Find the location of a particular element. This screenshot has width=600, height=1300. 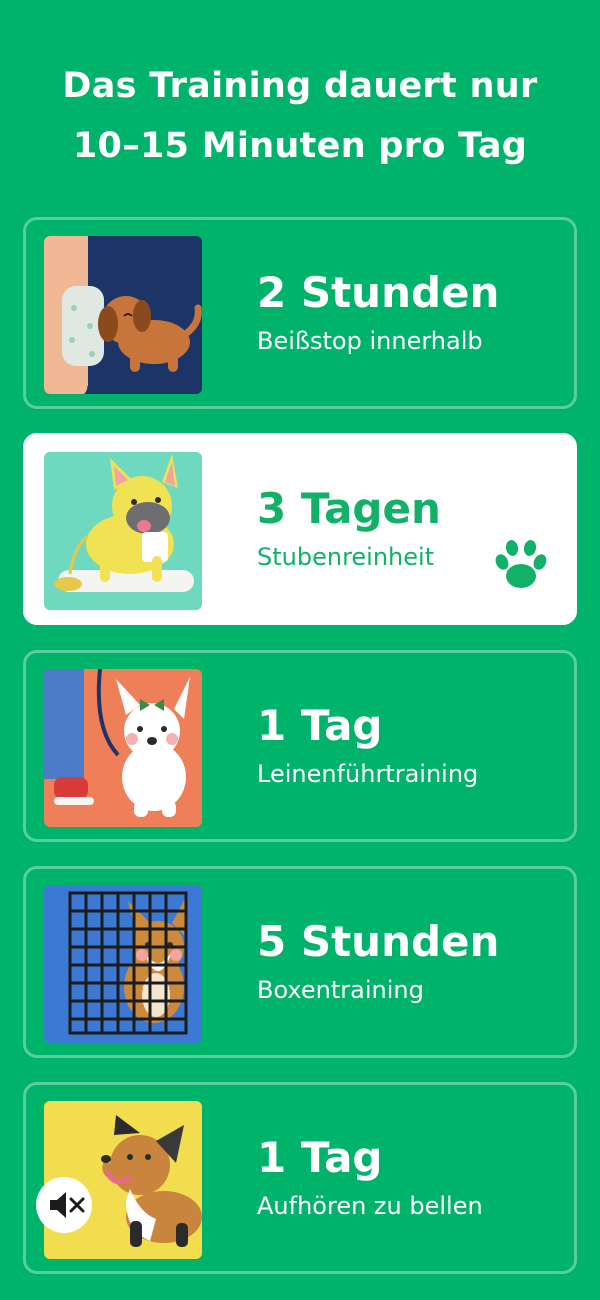

training-option-crate-training: 5 Stunden Boxentraining is located at coordinates (300, 962).